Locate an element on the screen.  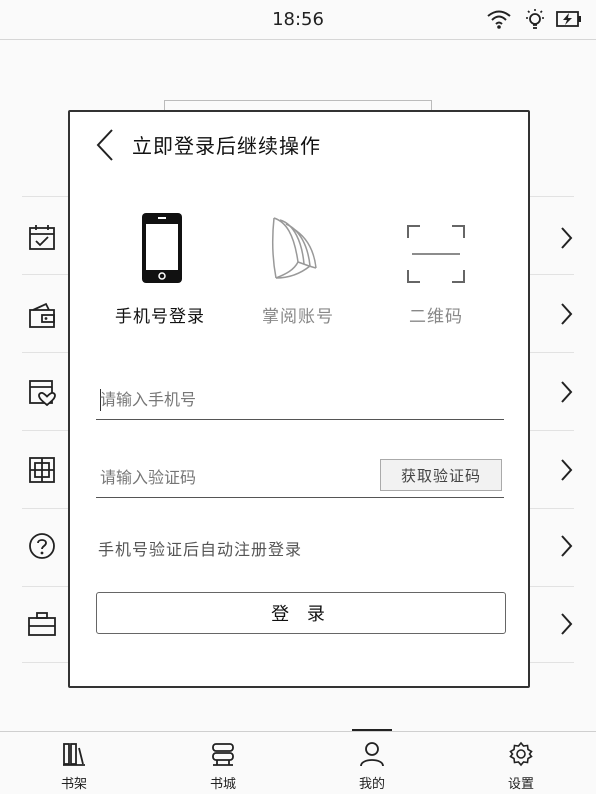
verification-code-input is located at coordinates (235, 477).